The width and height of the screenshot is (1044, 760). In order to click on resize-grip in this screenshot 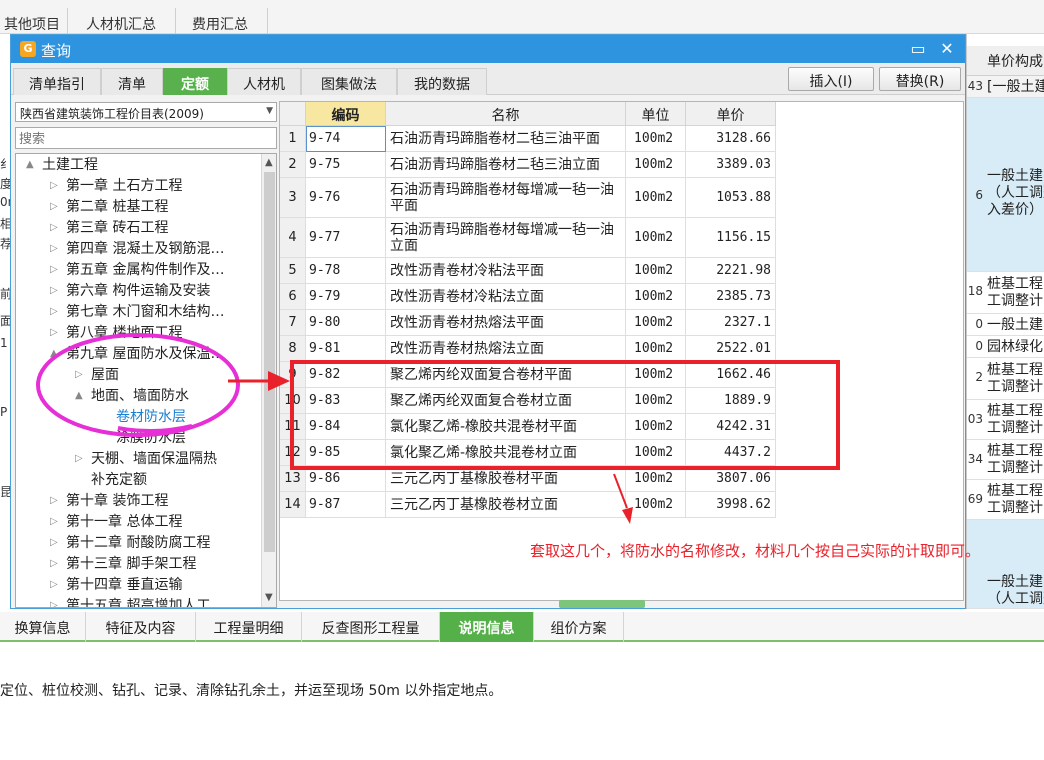, I will do `click(602, 604)`.